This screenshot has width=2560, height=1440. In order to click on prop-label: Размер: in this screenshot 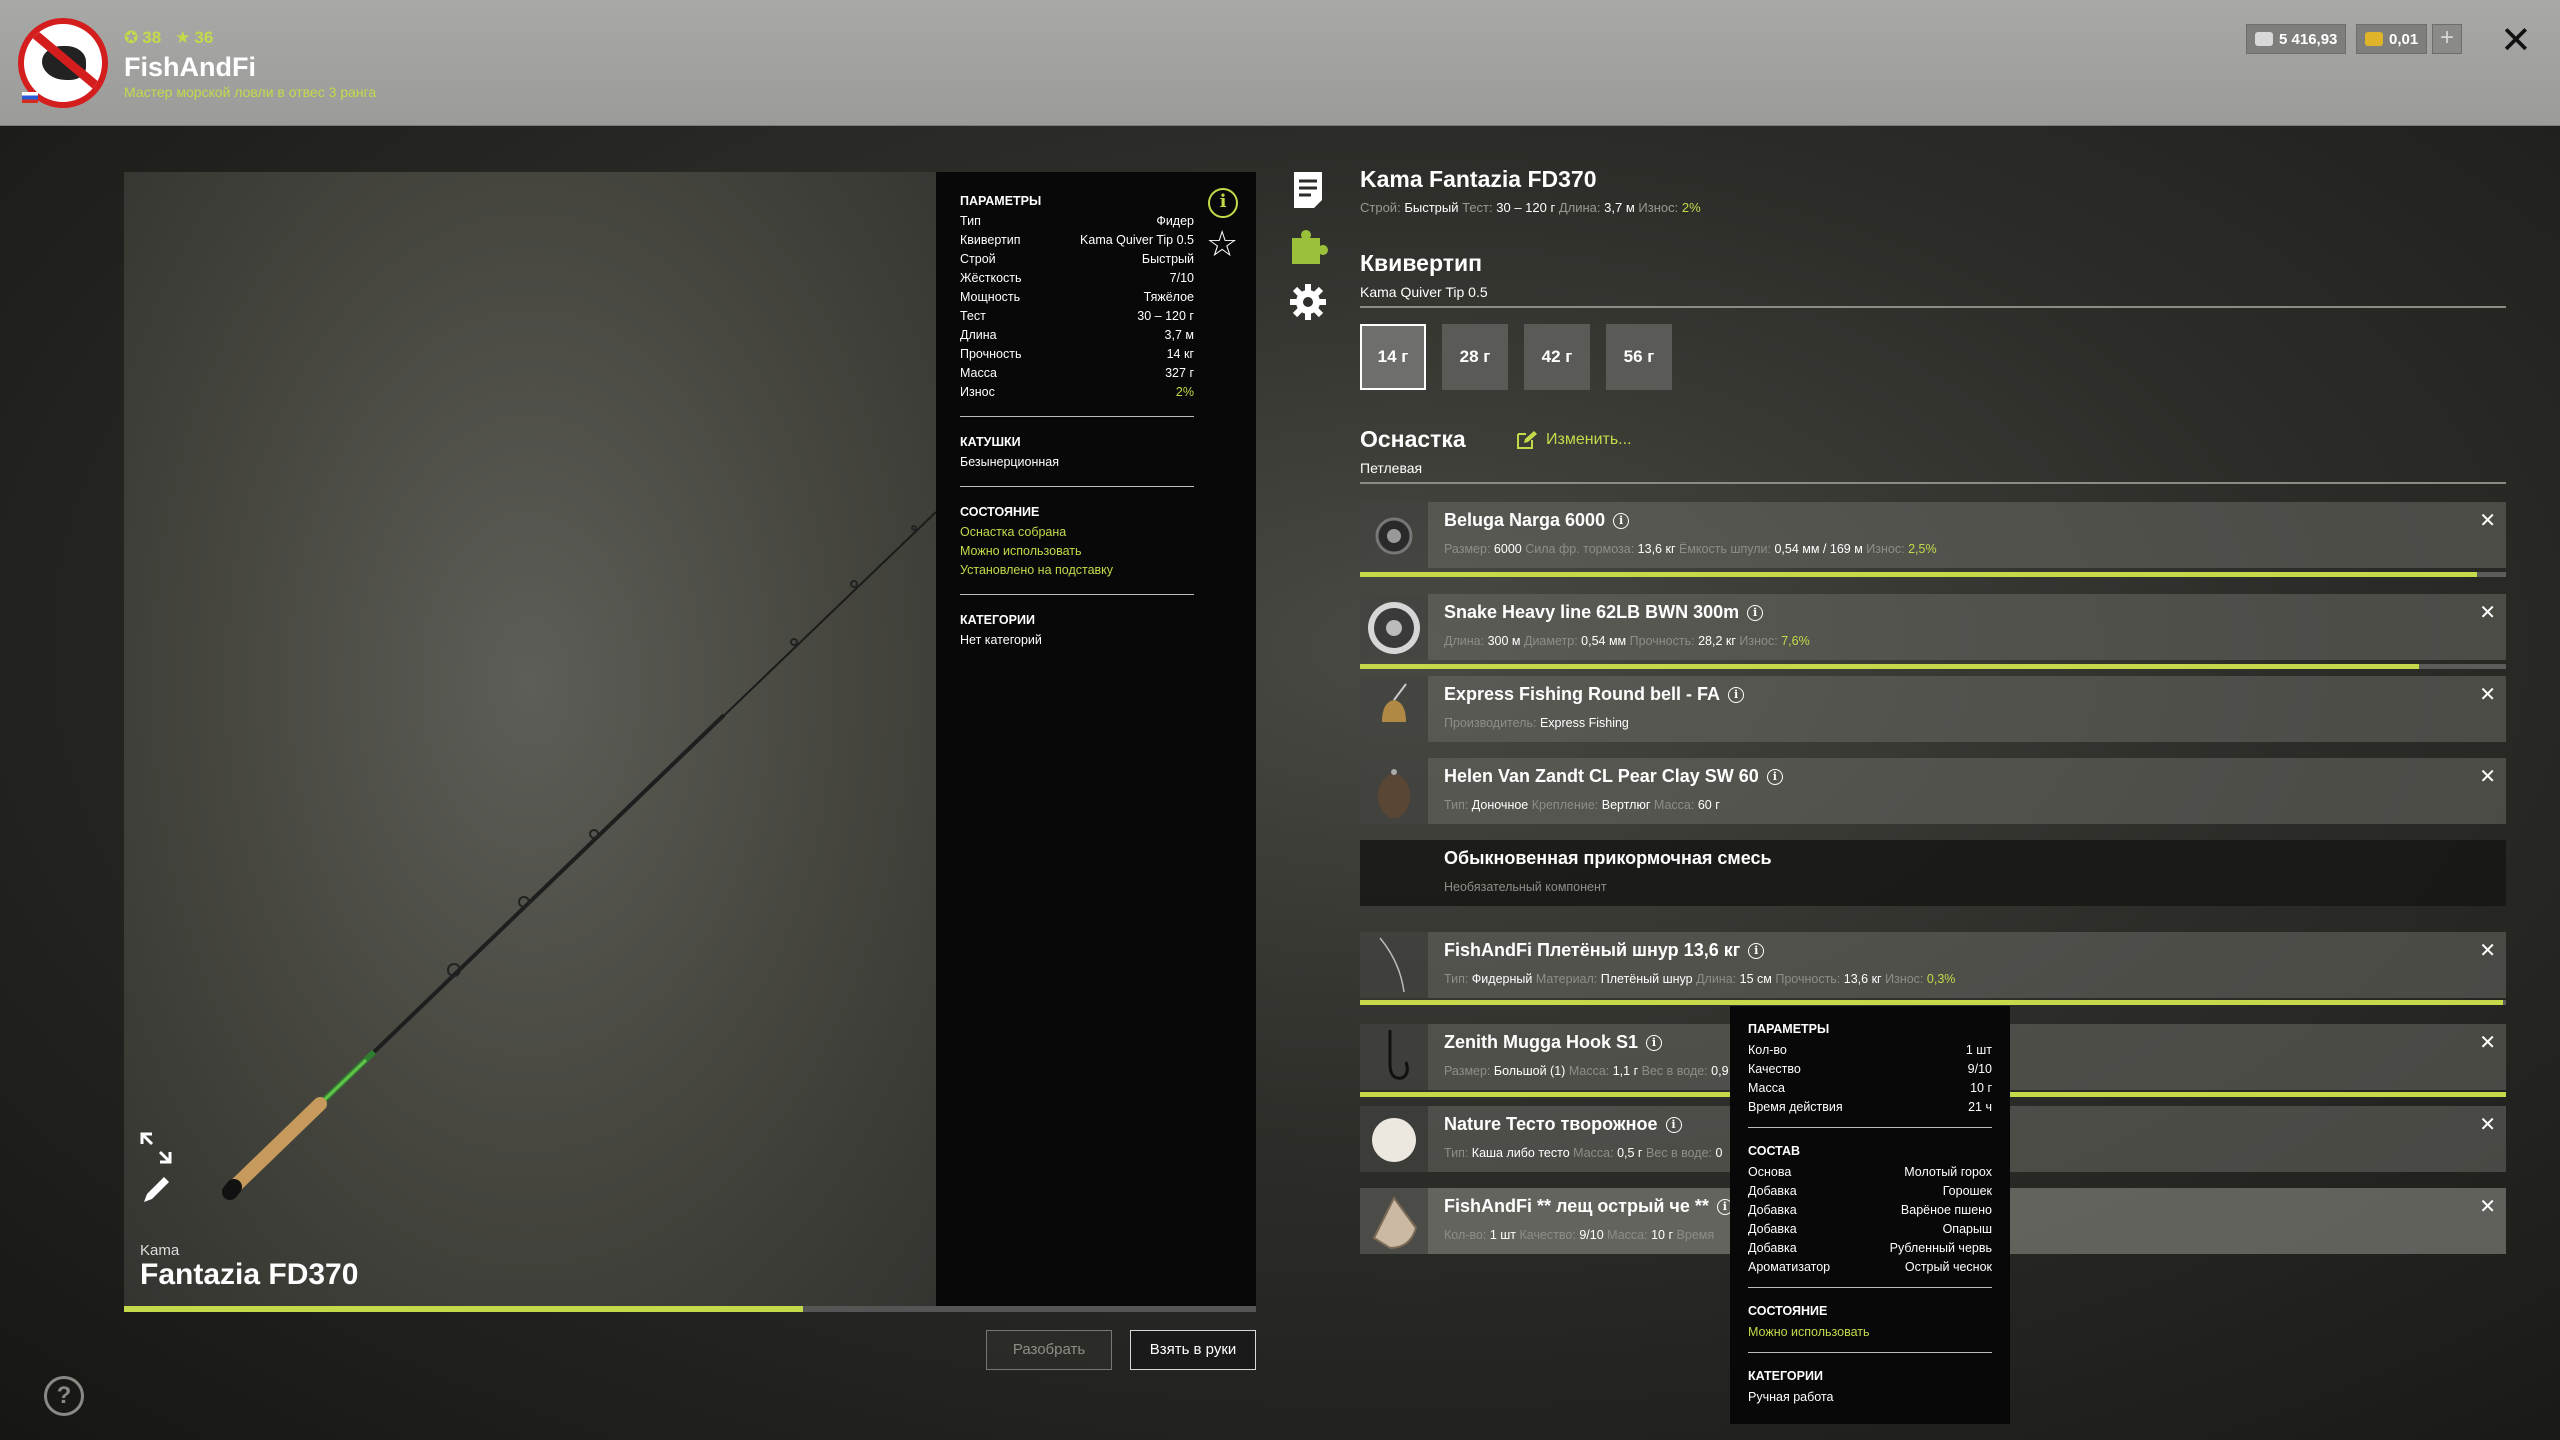, I will do `click(1467, 549)`.